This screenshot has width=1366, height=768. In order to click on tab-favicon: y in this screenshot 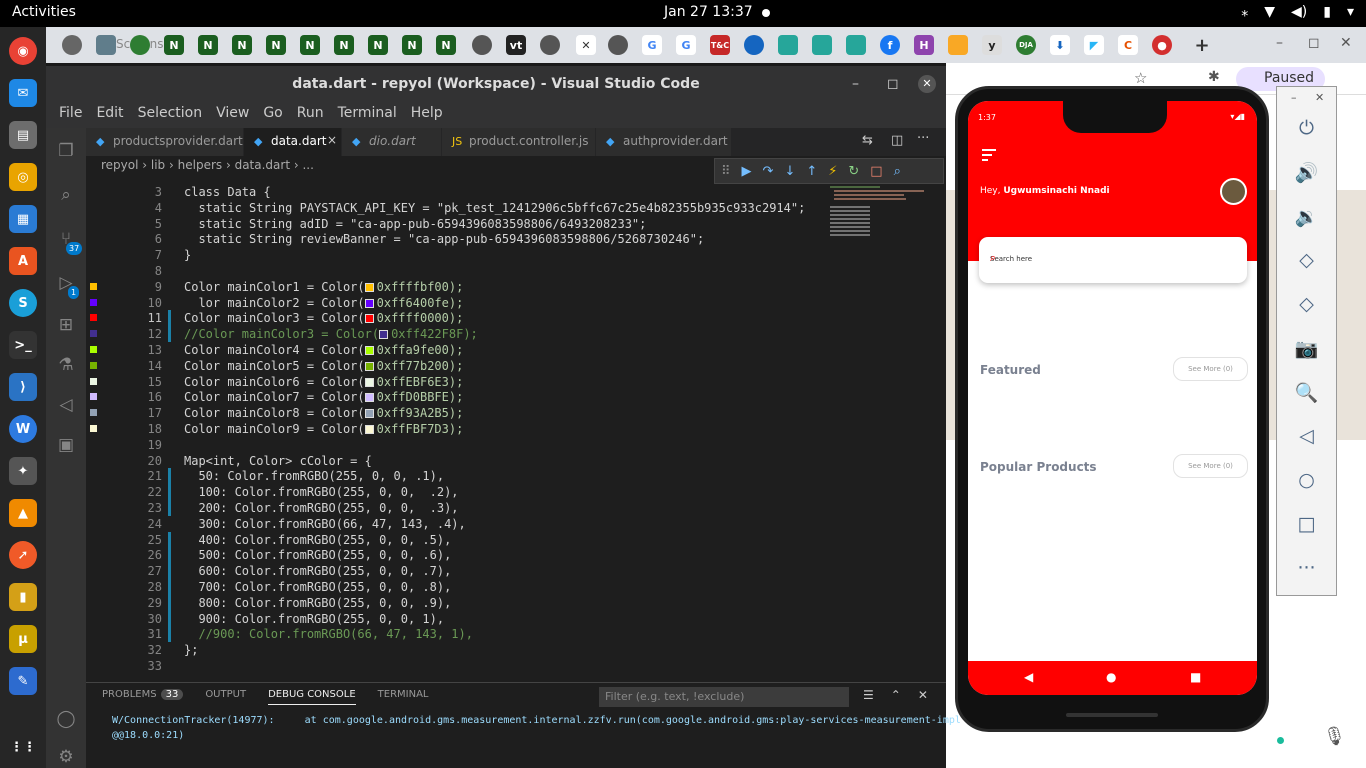, I will do `click(992, 45)`.